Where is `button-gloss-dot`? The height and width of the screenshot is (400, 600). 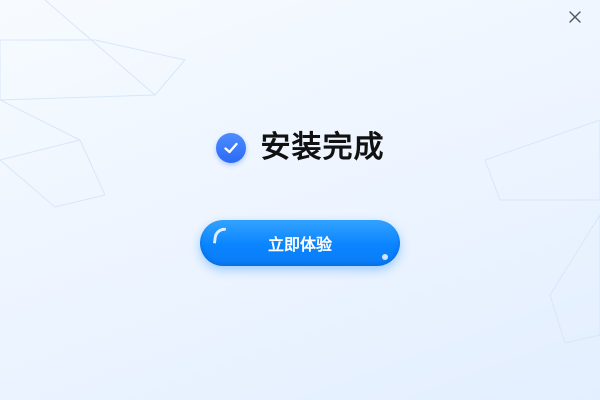 button-gloss-dot is located at coordinates (385, 257).